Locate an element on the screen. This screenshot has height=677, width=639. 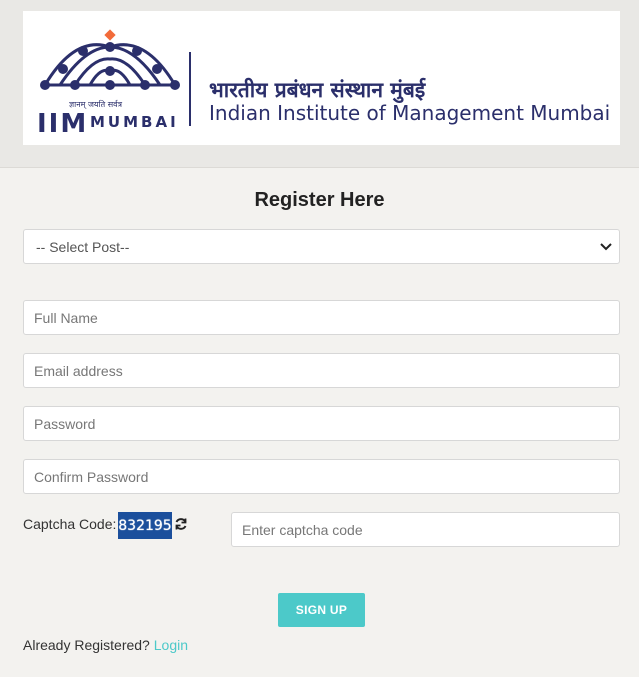
already-registered-text: Already Registered? is located at coordinates (86, 645).